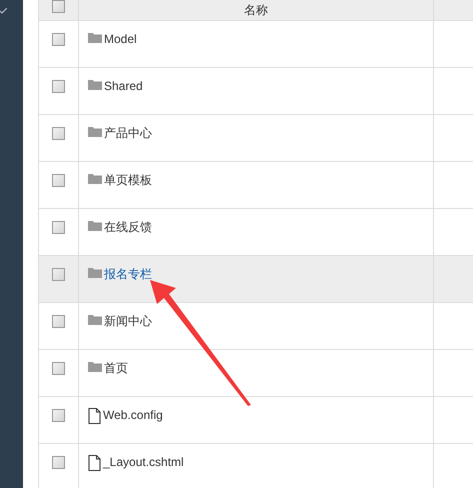 Image resolution: width=473 pixels, height=488 pixels. What do you see at coordinates (256, 279) in the screenshot?
I see `table-row: 报名专栏` at bounding box center [256, 279].